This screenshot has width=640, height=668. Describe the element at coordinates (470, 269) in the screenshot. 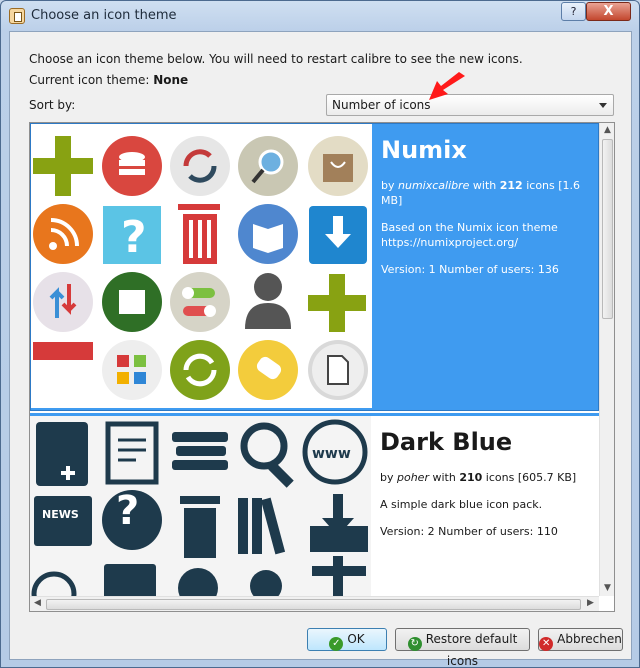

I see `theme-version: Version: 1 Number of users: 136` at that location.